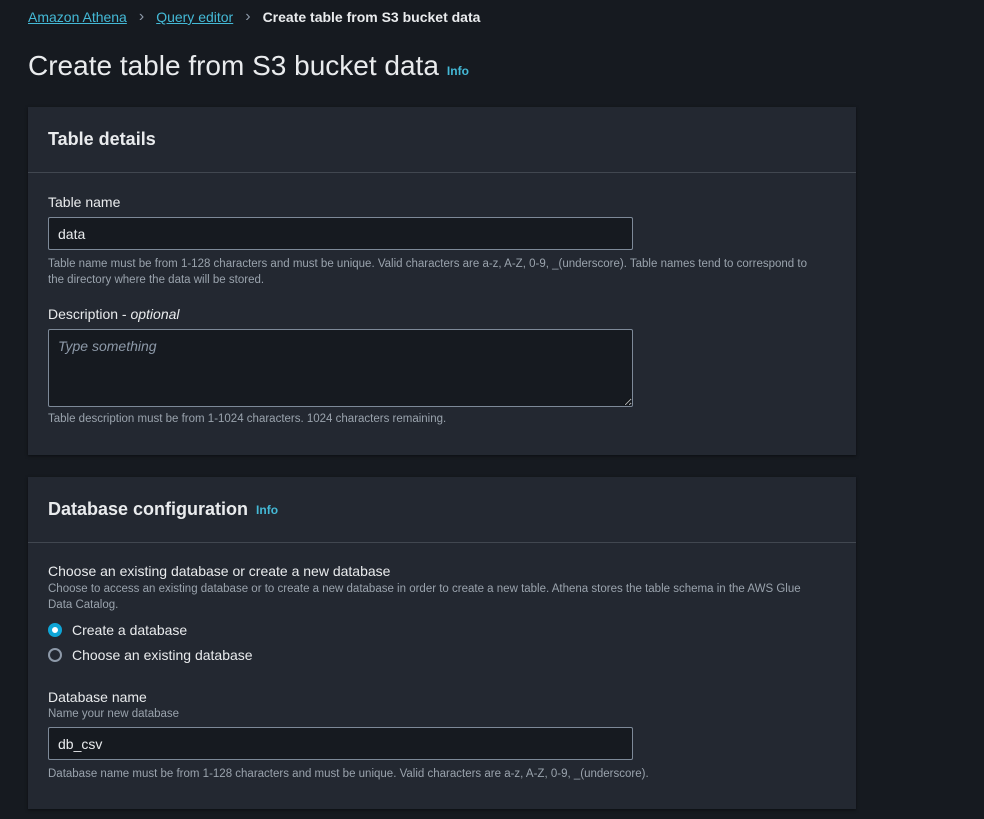 Image resolution: width=984 pixels, height=819 pixels. What do you see at coordinates (55, 655) in the screenshot?
I see `radio-unselected-icon` at bounding box center [55, 655].